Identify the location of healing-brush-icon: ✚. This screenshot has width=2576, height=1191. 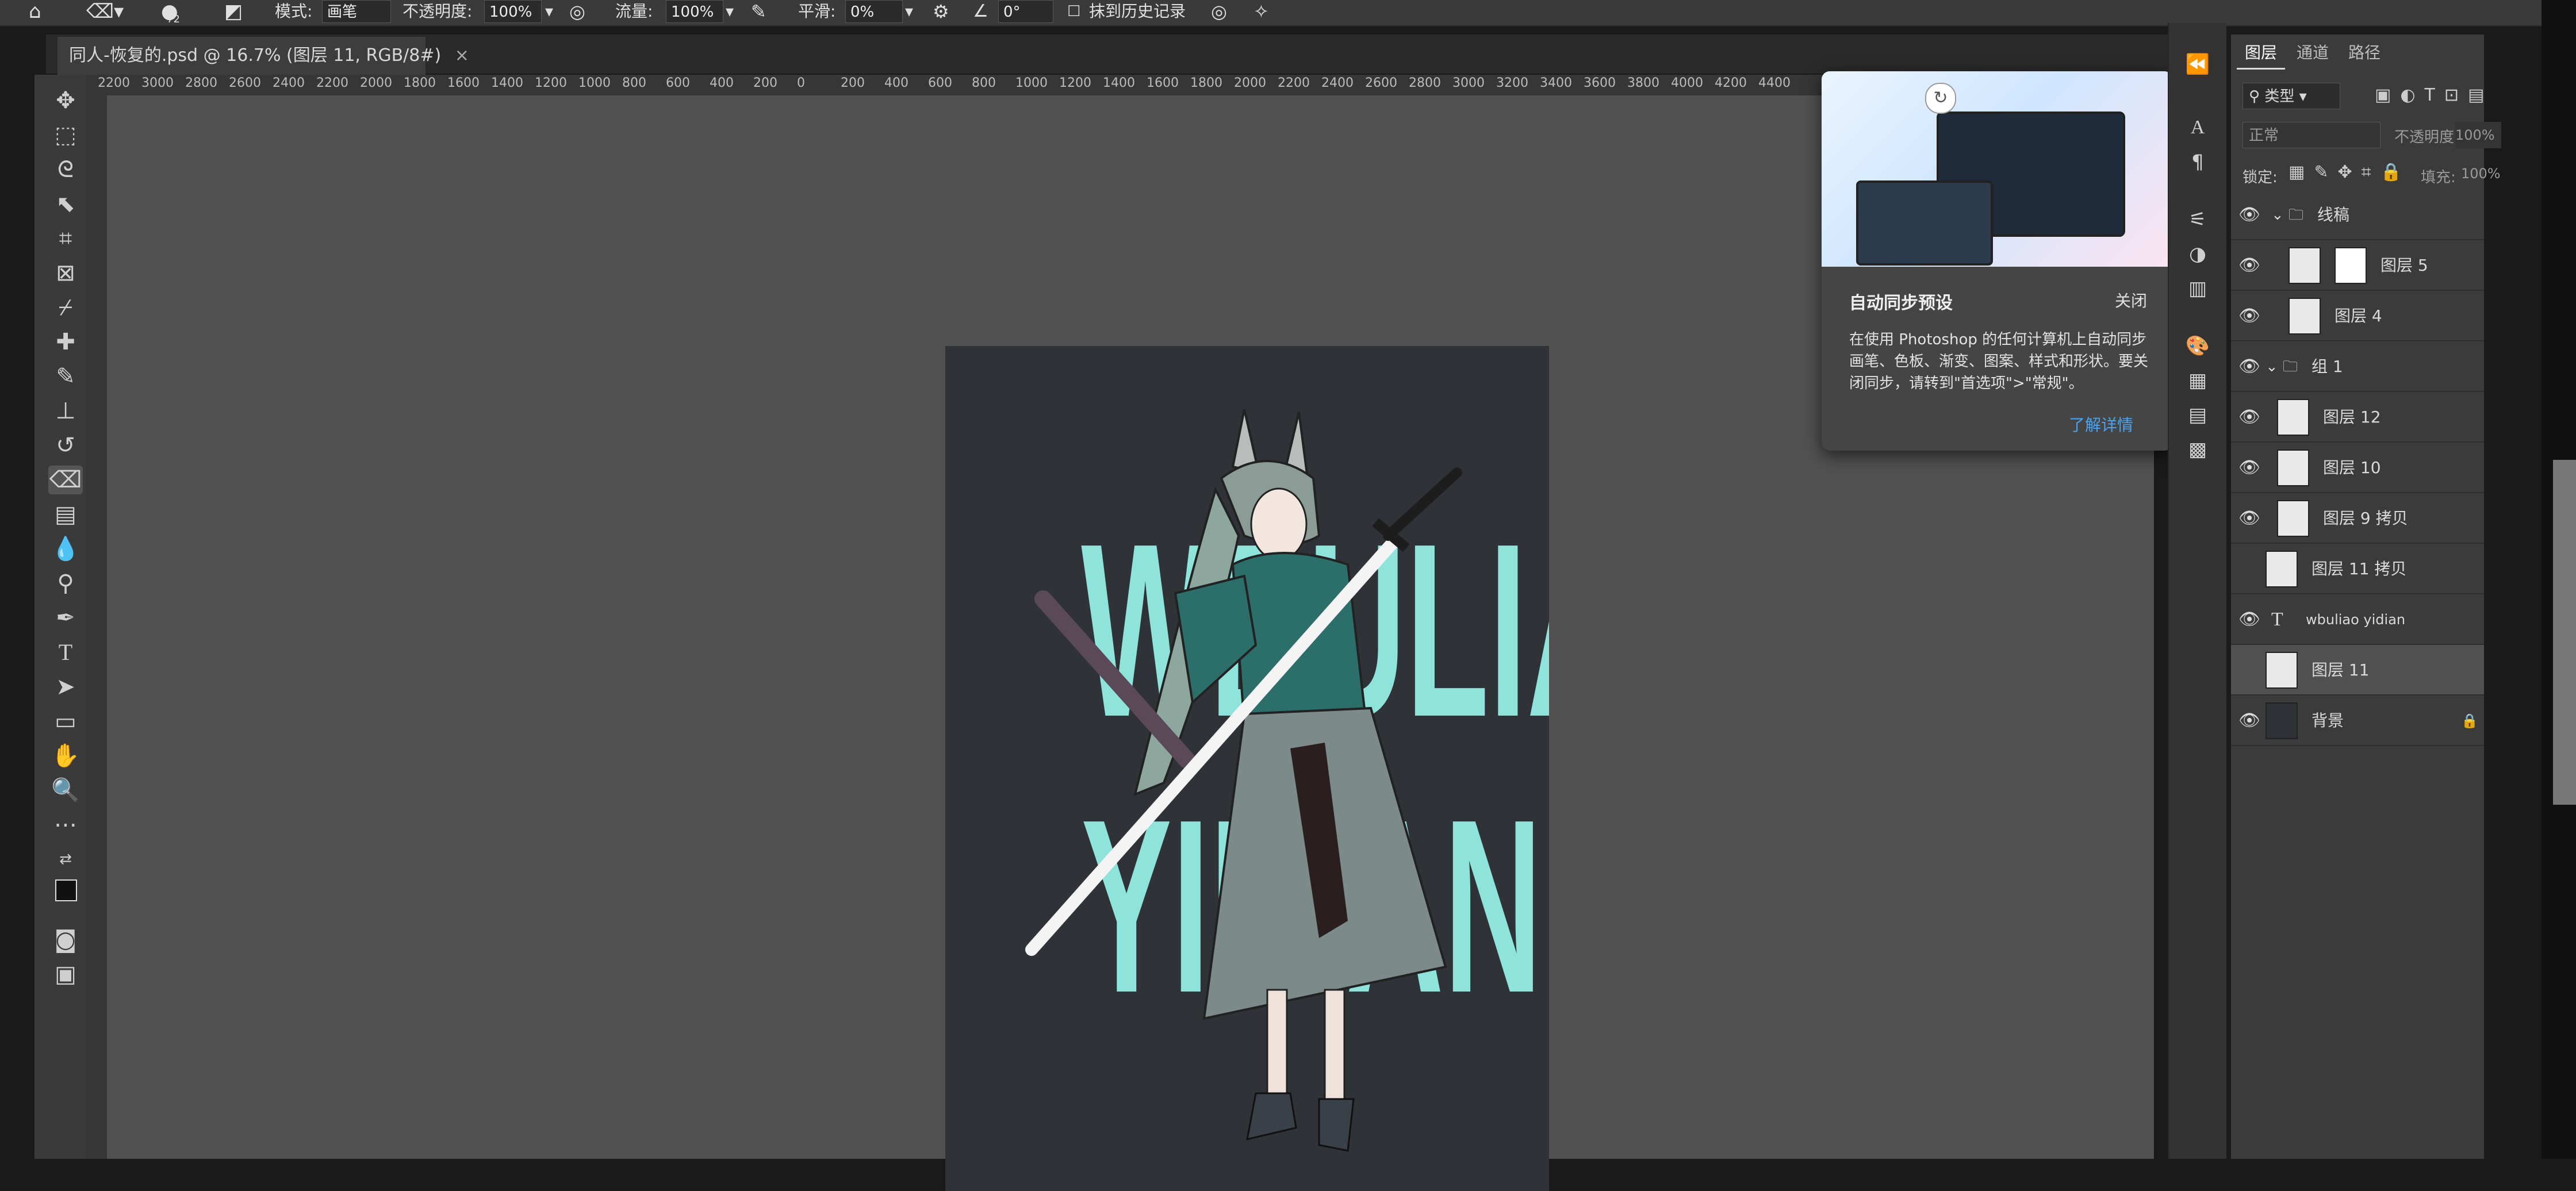
(65, 342).